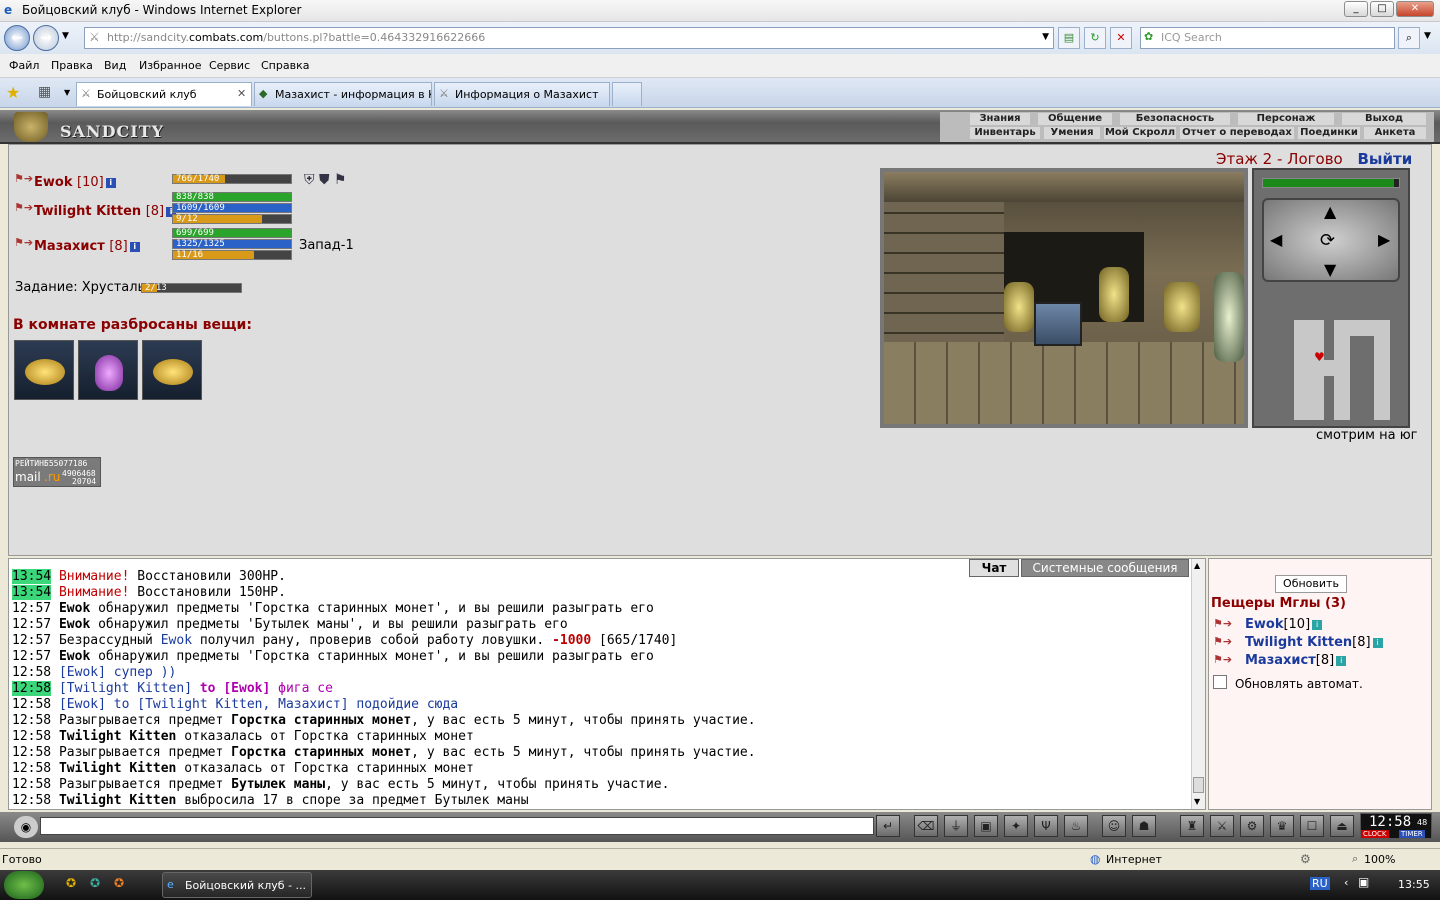 This screenshot has width=1440, height=900. What do you see at coordinates (994, 568) in the screenshot?
I see `tab-chat: Чат` at bounding box center [994, 568].